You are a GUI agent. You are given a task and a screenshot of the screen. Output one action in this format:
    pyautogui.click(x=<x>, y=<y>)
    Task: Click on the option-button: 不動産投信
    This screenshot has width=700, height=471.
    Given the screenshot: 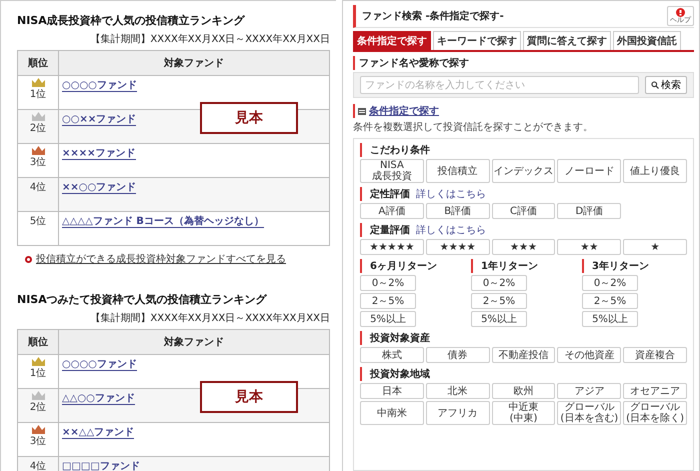 What is the action you would take?
    pyautogui.click(x=524, y=355)
    